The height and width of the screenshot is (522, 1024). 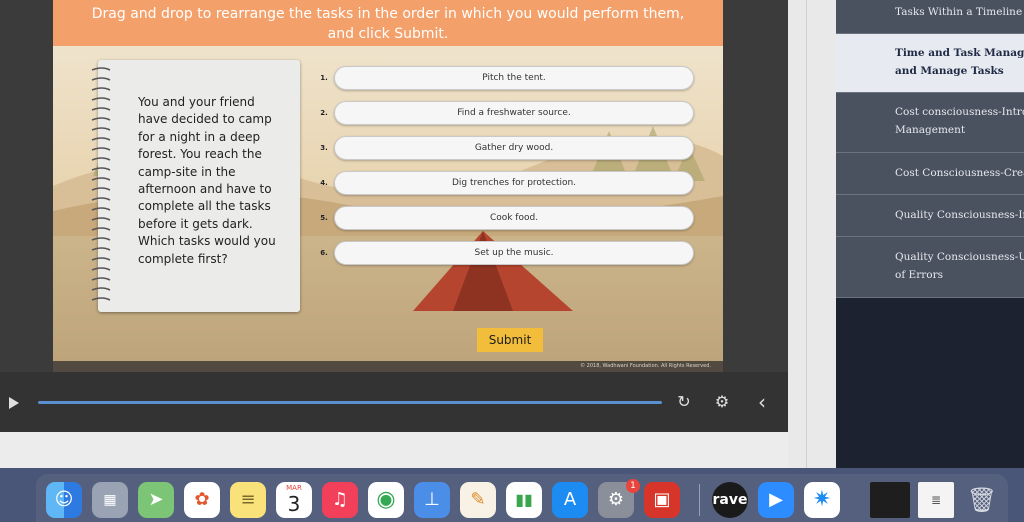 What do you see at coordinates (936, 500) in the screenshot?
I see `document-thumb-icon: ≣` at bounding box center [936, 500].